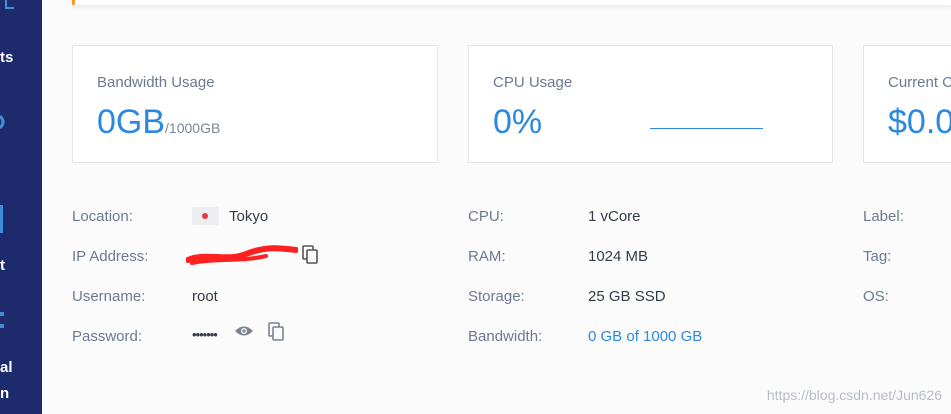  Describe the element at coordinates (6, 367) in the screenshot. I see `sidebar-item-label: al` at that location.